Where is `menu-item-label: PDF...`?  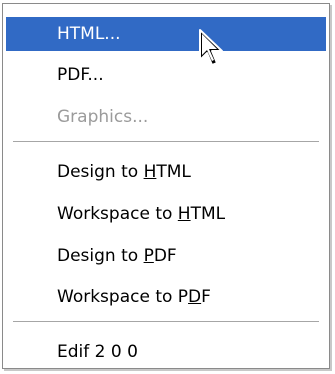
menu-item-label: PDF... is located at coordinates (80, 75).